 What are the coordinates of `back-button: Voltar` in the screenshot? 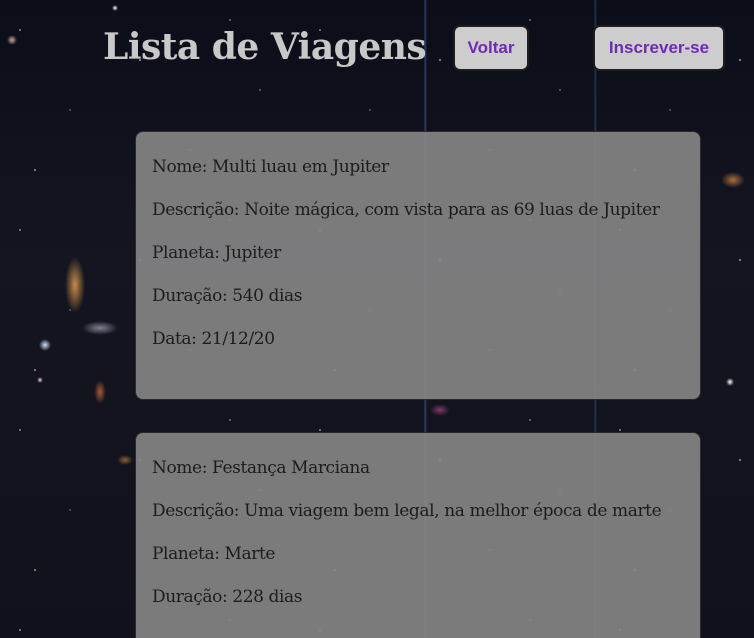 It's located at (491, 48).